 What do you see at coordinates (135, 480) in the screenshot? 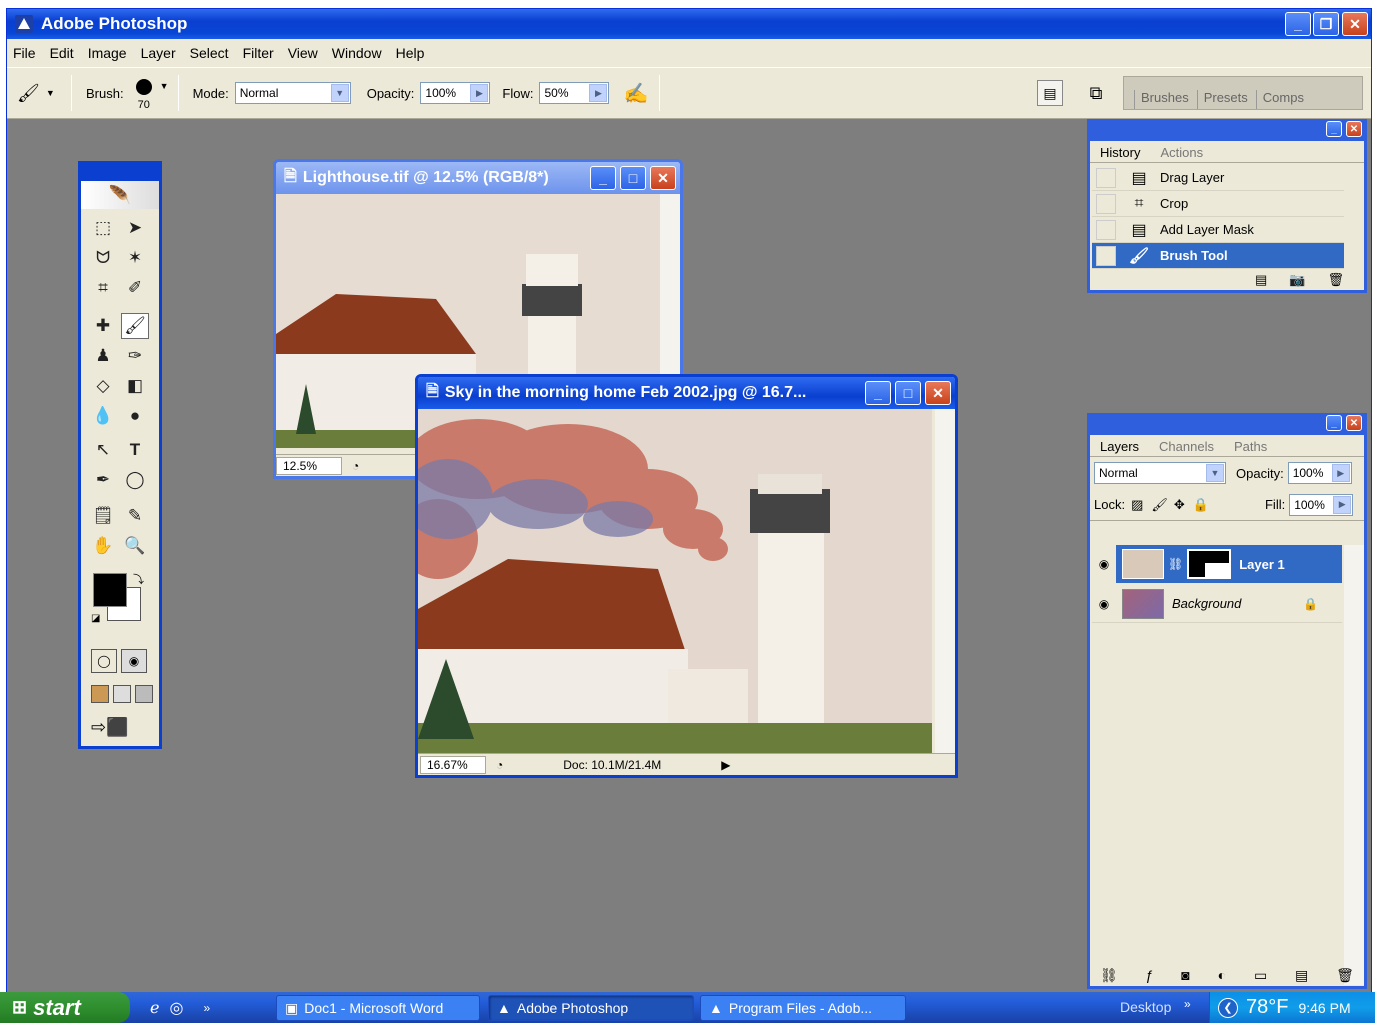
I see `ellipse-tool-icon: ◯` at bounding box center [135, 480].